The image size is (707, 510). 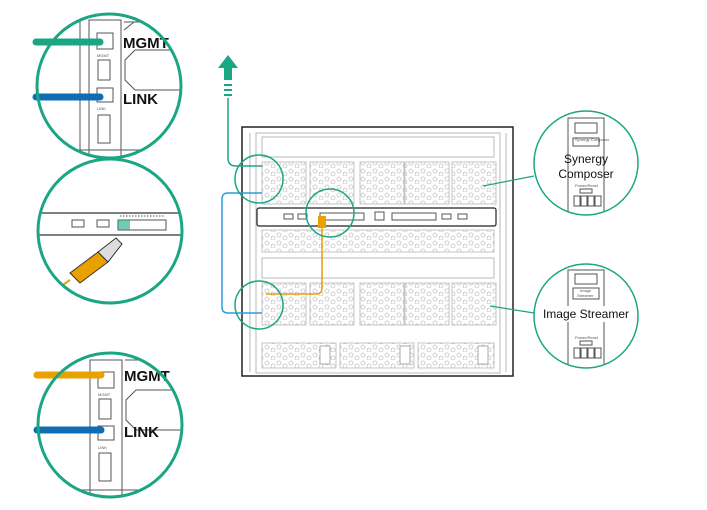 I want to click on transceiver-plug, so click(x=322, y=222).